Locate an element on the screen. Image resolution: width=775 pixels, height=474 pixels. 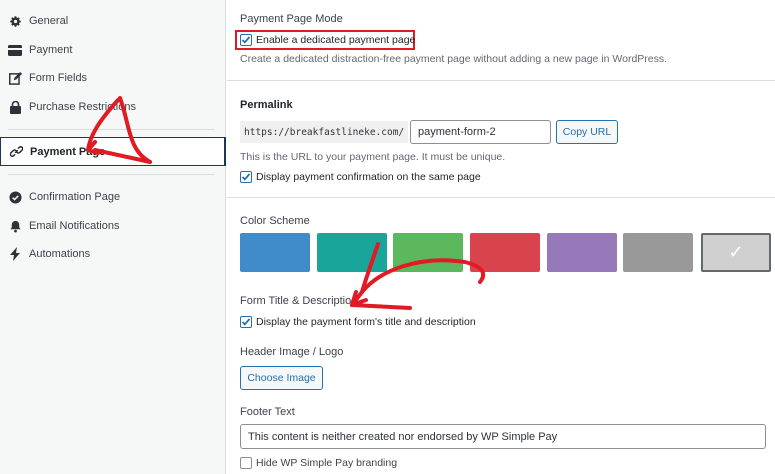
sidebar-item-form-fields: Form Fields is located at coordinates (113, 78).